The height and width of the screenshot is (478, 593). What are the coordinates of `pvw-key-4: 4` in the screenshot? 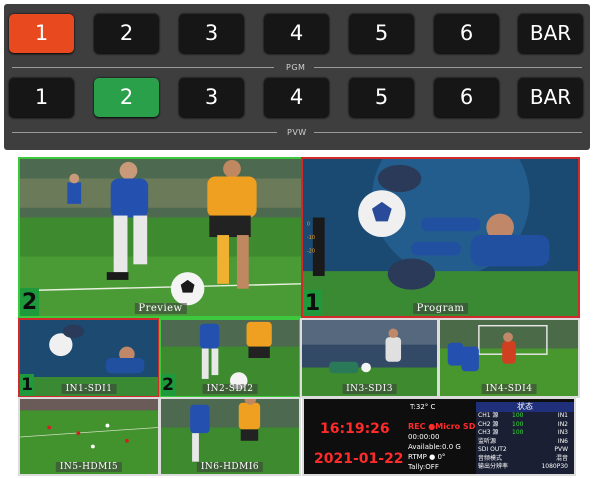 It's located at (296, 97).